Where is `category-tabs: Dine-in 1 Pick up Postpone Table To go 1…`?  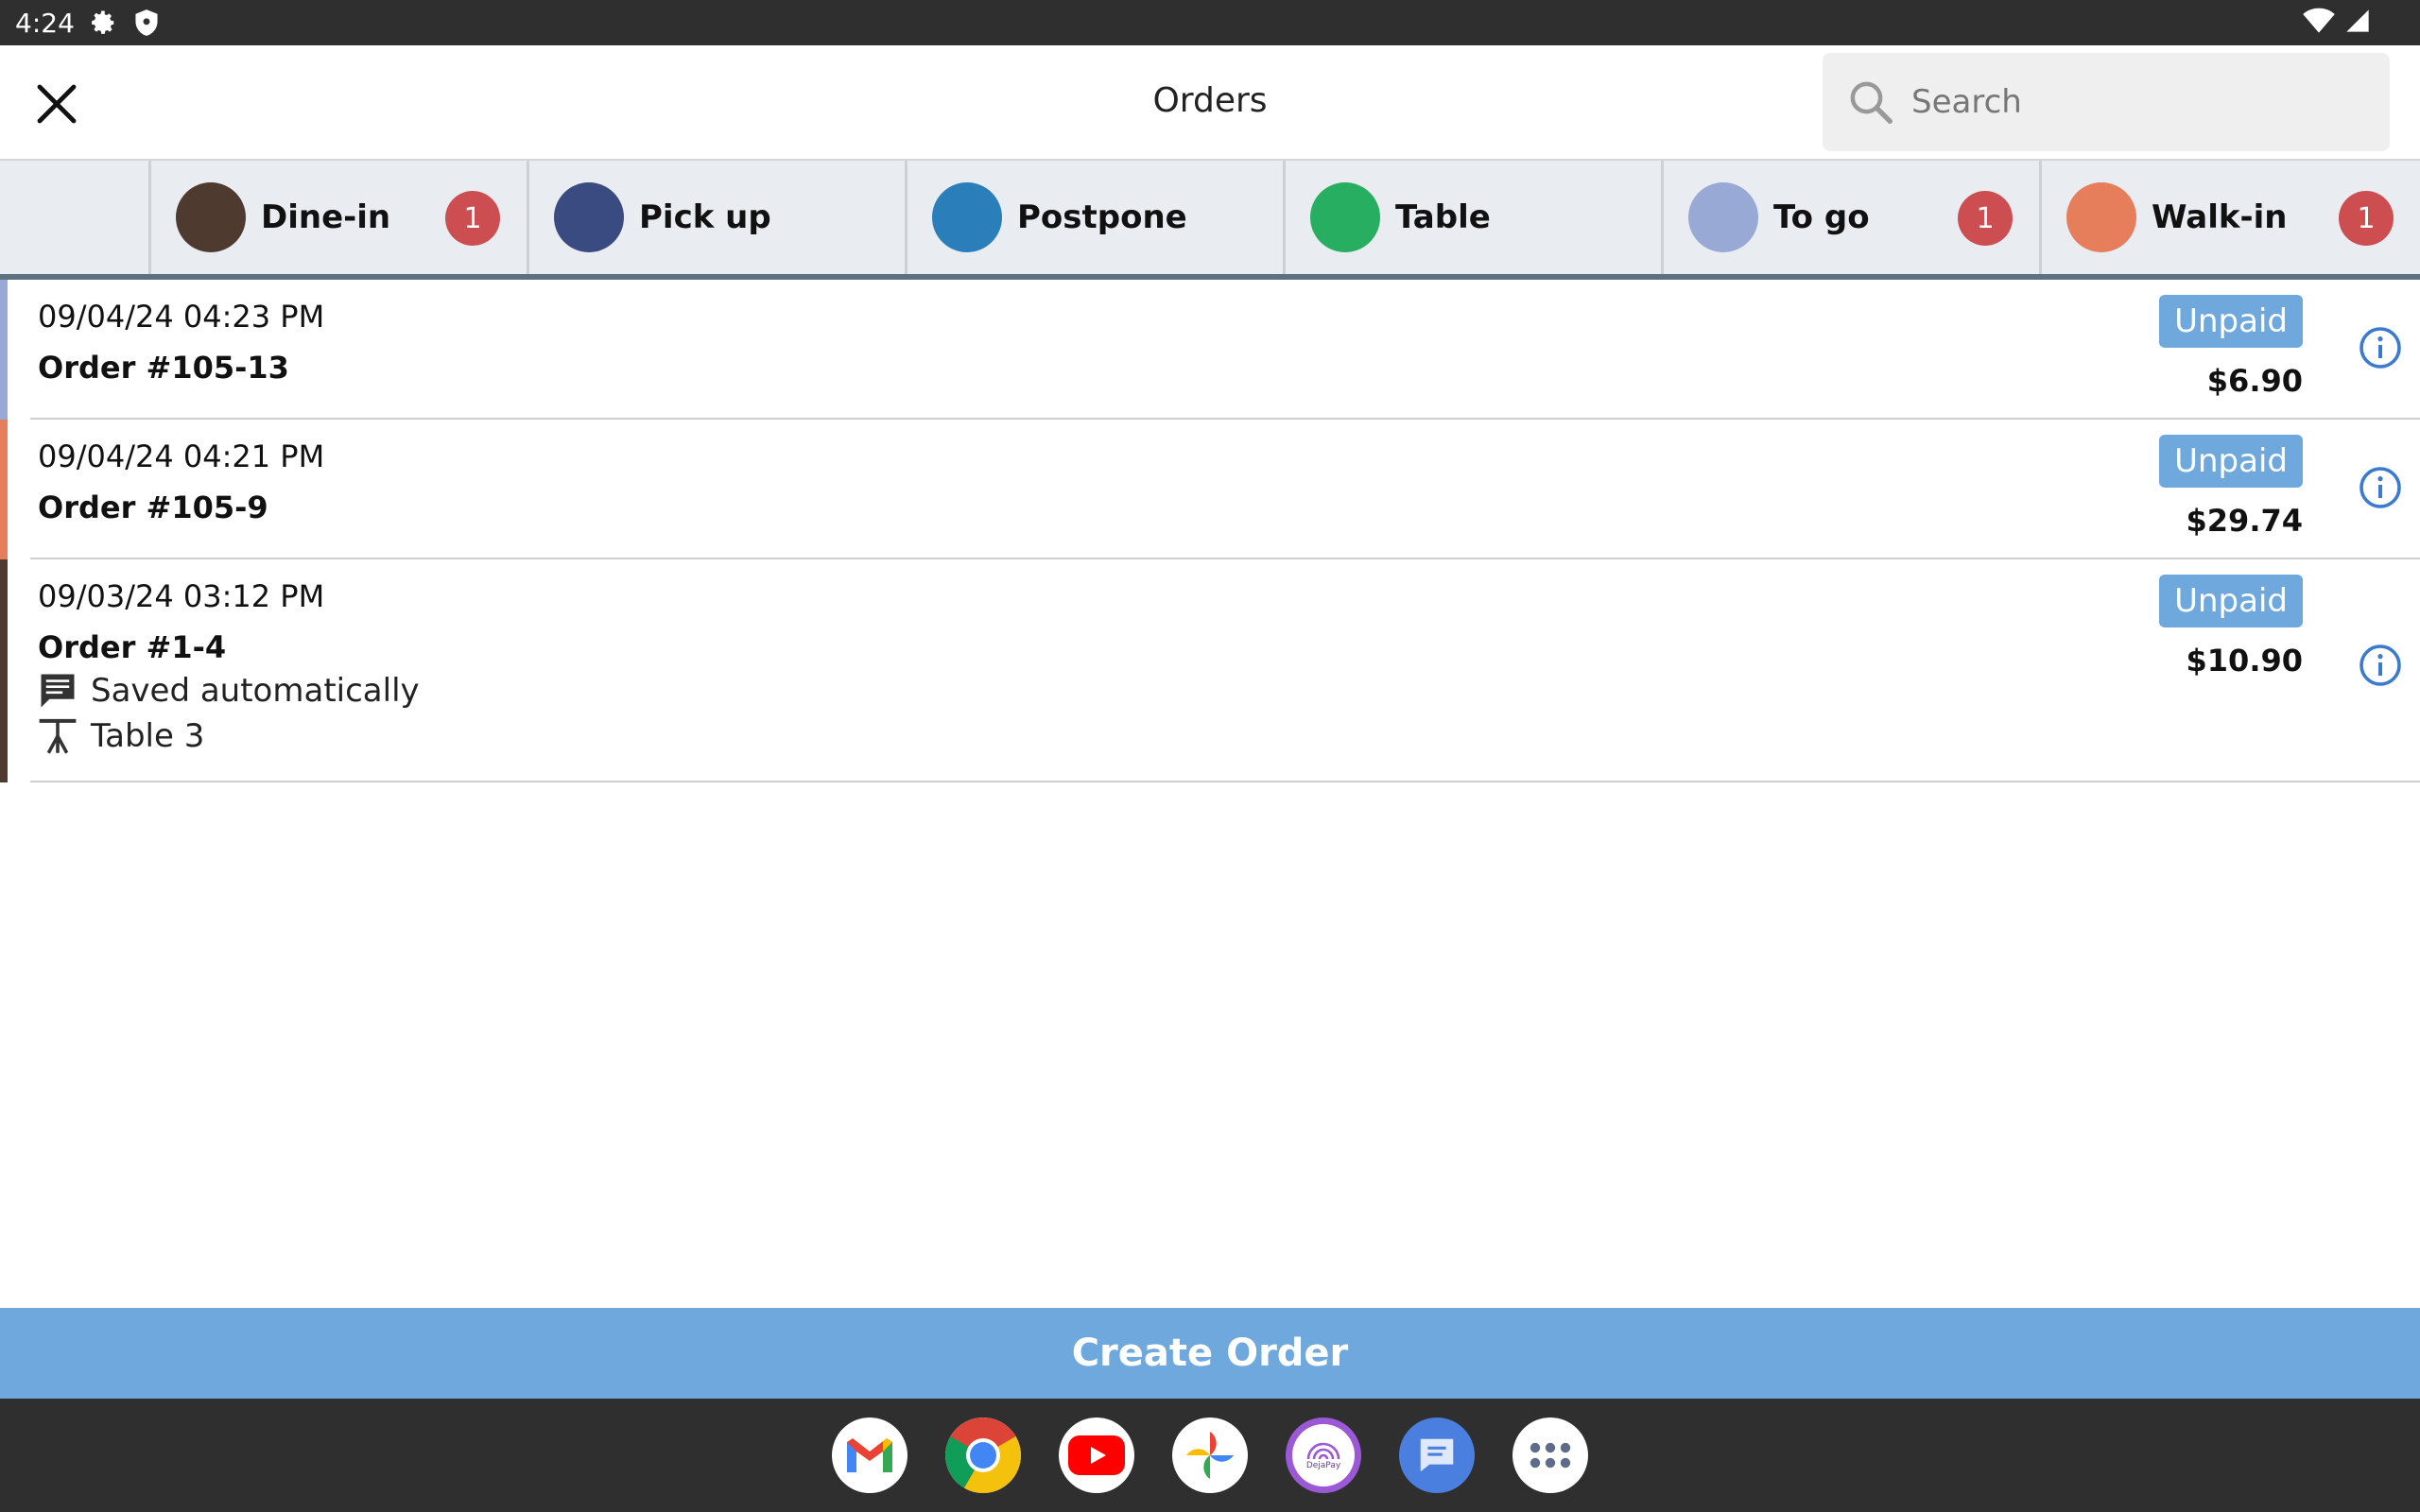
category-tabs: Dine-in 1 Pick up Postpone Table To go 1… is located at coordinates (1210, 218).